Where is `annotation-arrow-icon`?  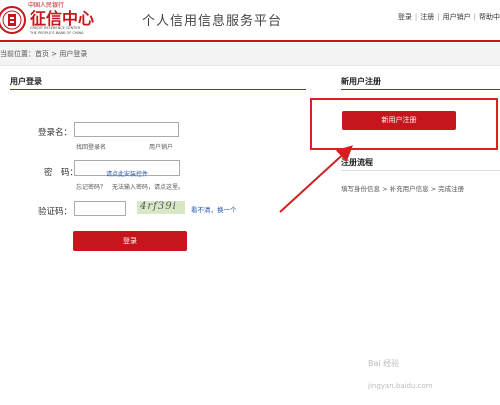 annotation-arrow-icon is located at coordinates (316, 179).